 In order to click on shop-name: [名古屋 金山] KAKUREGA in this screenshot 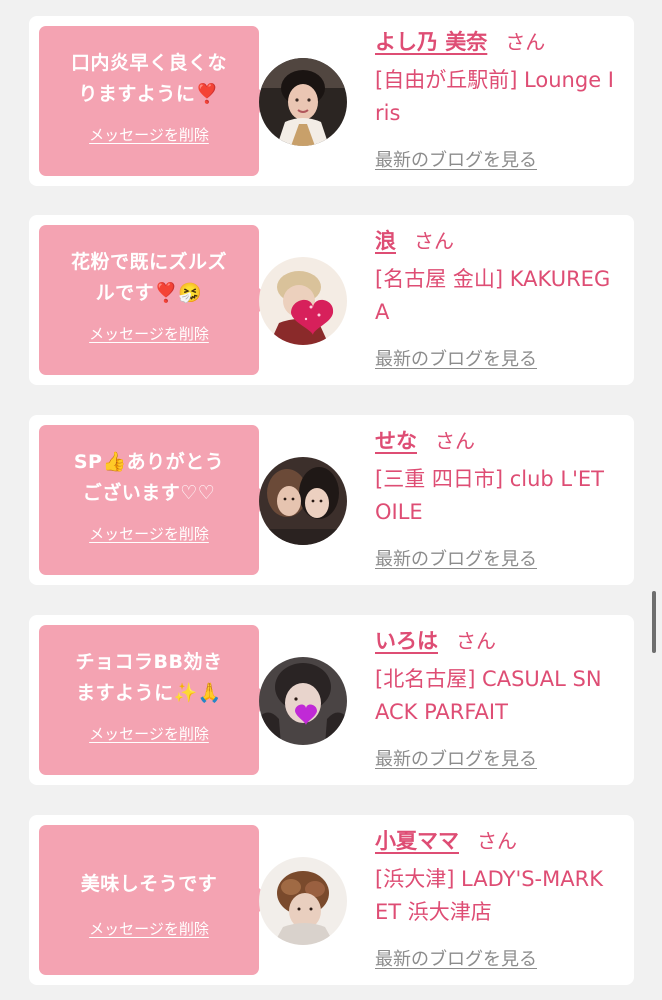, I will do `click(493, 295)`.